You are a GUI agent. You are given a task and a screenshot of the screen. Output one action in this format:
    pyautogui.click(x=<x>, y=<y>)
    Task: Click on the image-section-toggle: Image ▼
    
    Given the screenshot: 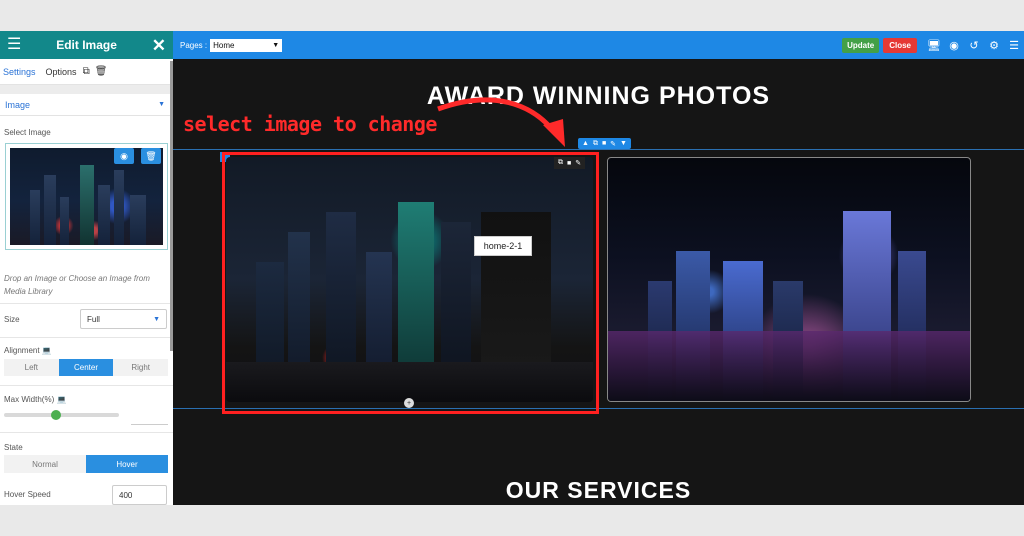 What is the action you would take?
    pyautogui.click(x=86, y=105)
    